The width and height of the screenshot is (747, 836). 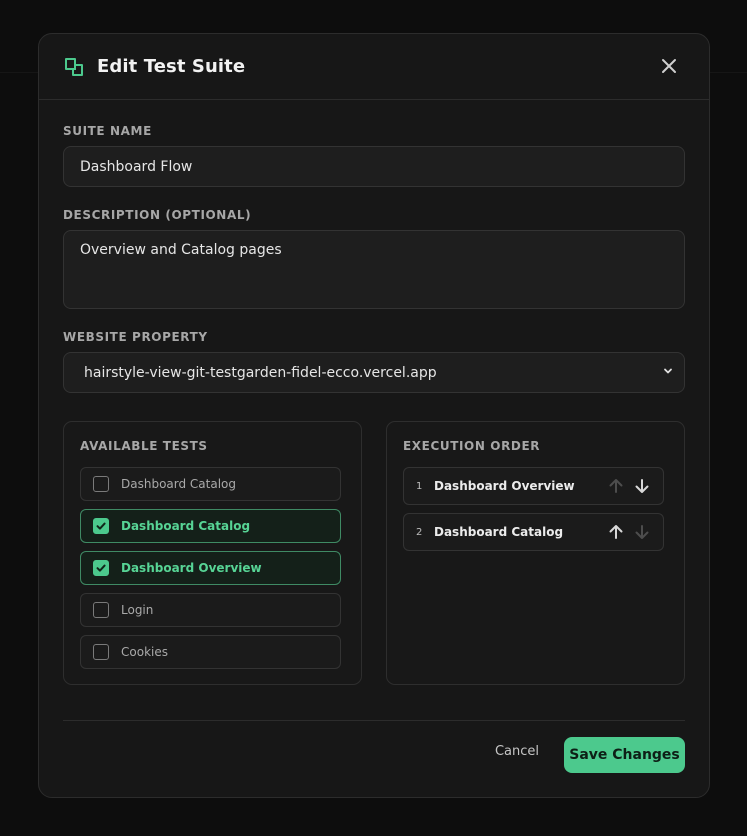 What do you see at coordinates (135, 337) in the screenshot?
I see `website-property-label: WEBSITE PROPERTY` at bounding box center [135, 337].